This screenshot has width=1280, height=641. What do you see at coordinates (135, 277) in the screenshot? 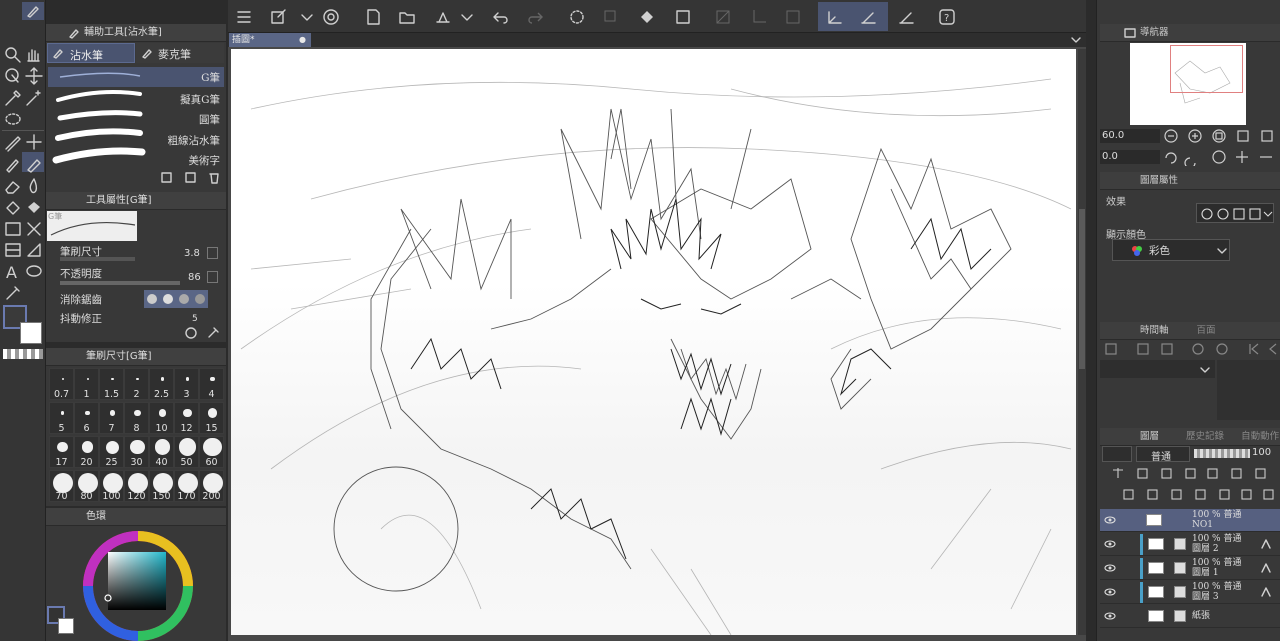
I see `opacity-row: 不透明度 86` at bounding box center [135, 277].